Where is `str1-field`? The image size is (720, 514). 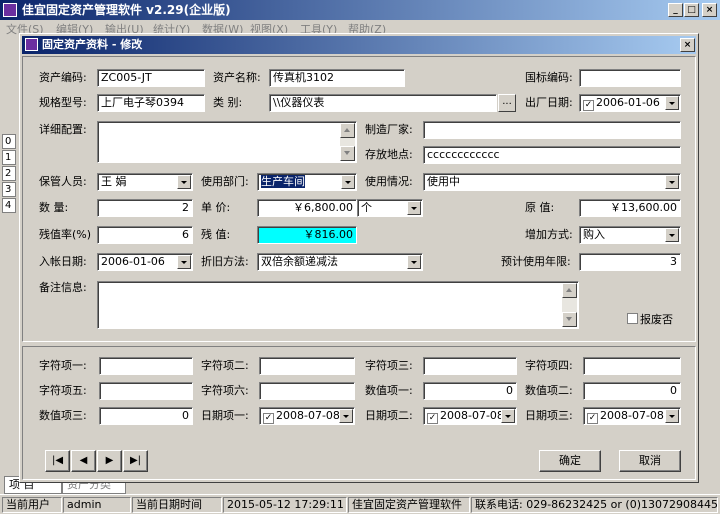 str1-field is located at coordinates (146, 366).